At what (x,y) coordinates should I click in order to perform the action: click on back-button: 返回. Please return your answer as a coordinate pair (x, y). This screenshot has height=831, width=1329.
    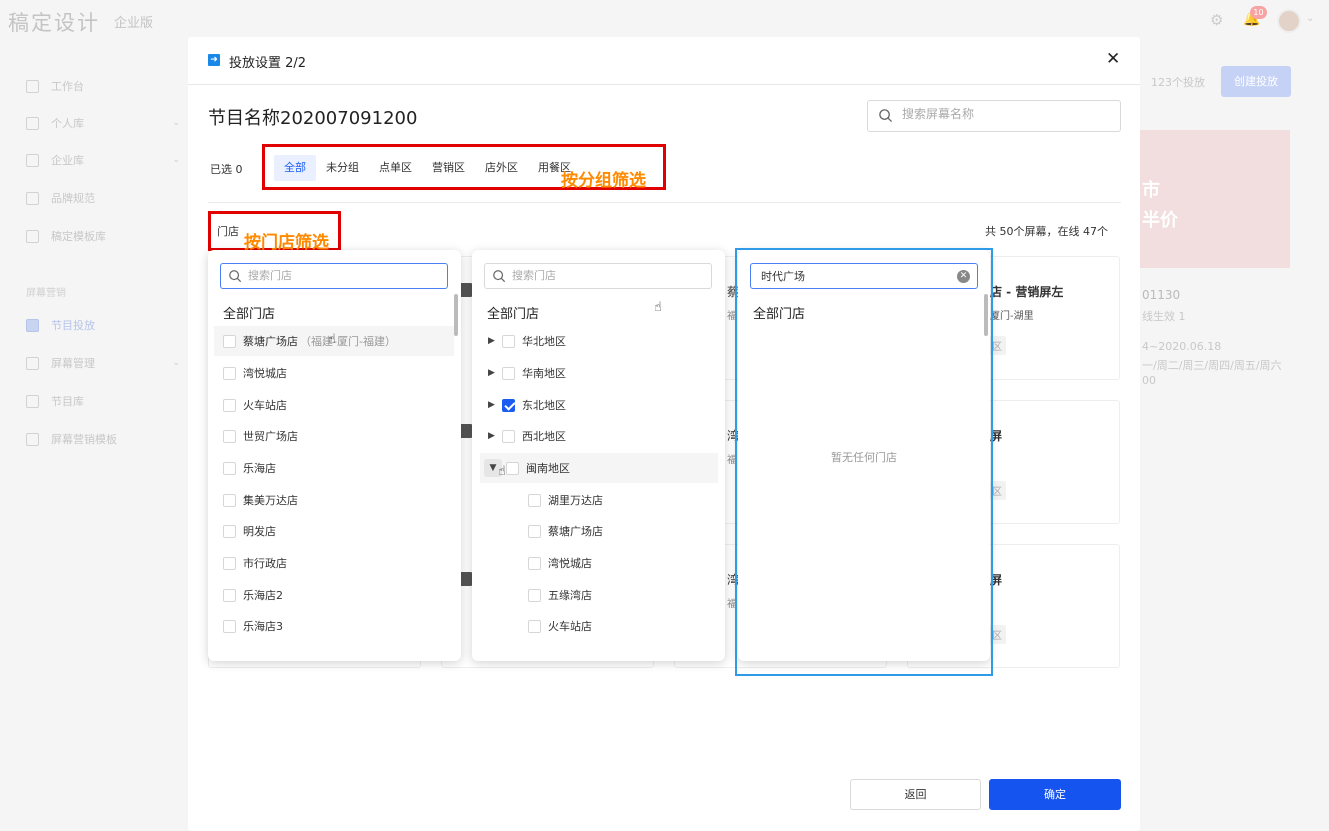
    Looking at the image, I should click on (915, 794).